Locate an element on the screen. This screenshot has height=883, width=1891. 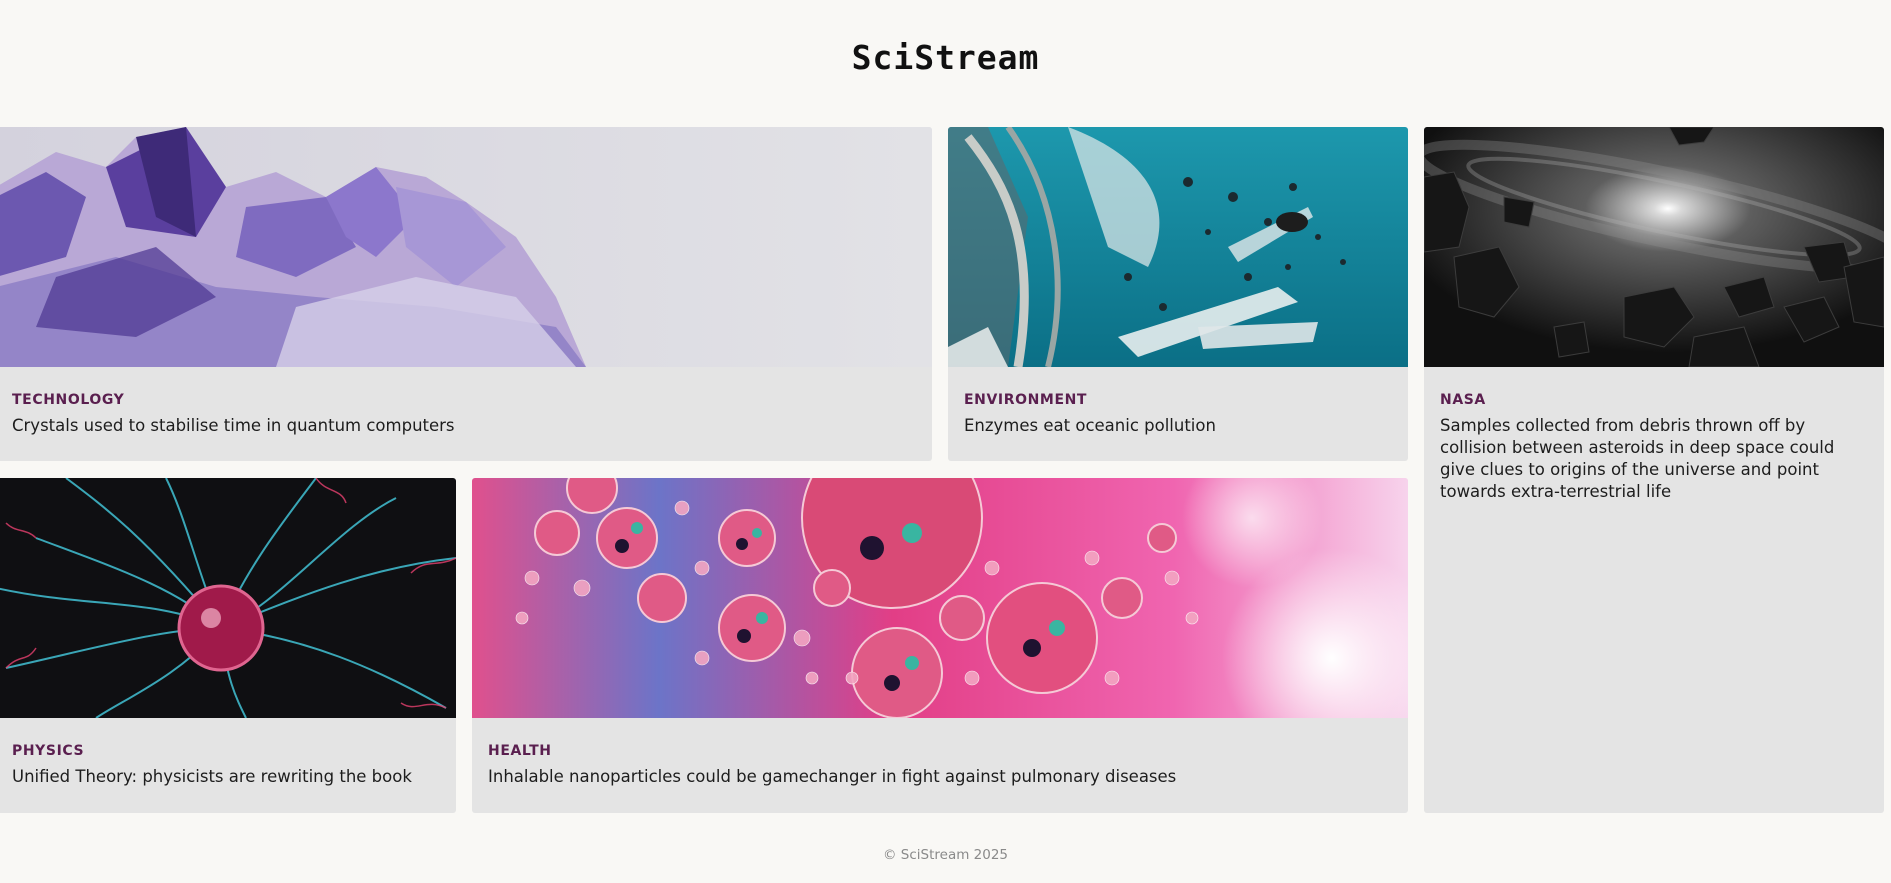
asteroid-field-image is located at coordinates (1654, 247).